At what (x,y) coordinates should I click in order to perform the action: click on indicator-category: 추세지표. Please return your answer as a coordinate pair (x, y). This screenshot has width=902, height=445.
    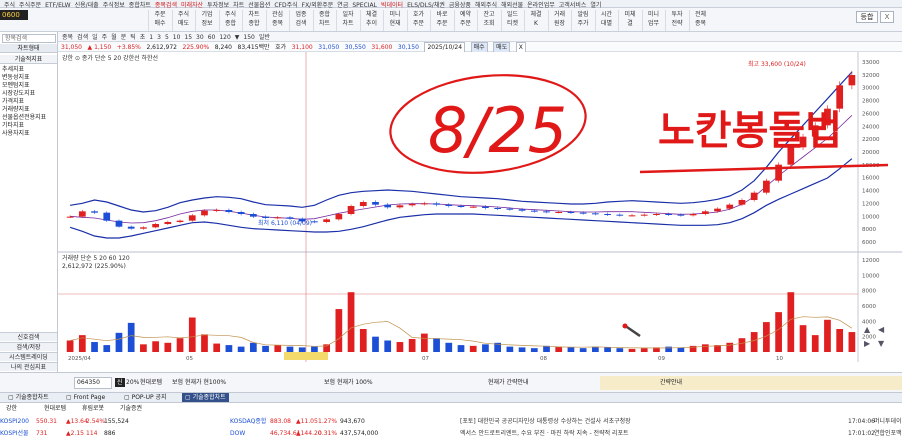
    Looking at the image, I should click on (13, 70).